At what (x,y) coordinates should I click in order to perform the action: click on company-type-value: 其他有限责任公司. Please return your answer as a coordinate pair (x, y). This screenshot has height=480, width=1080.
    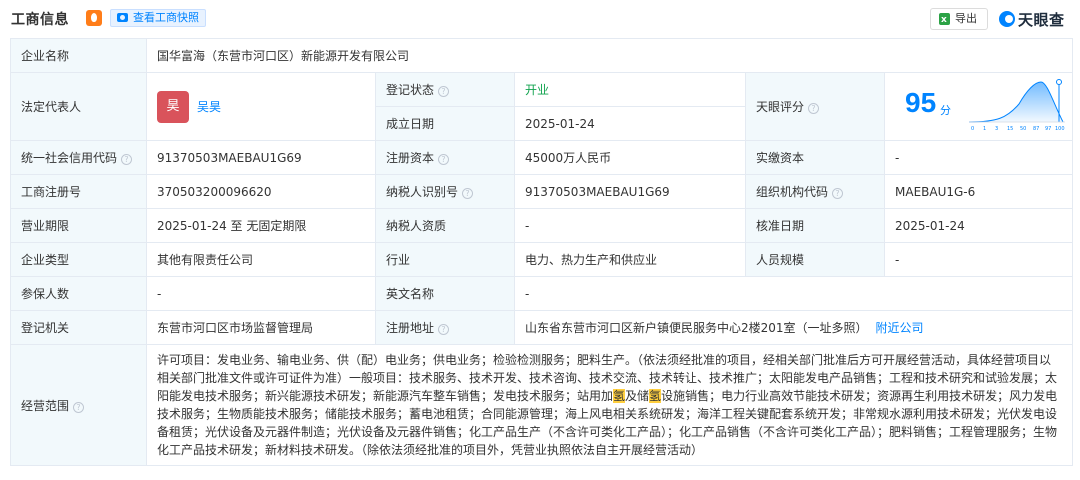
    Looking at the image, I should click on (261, 259).